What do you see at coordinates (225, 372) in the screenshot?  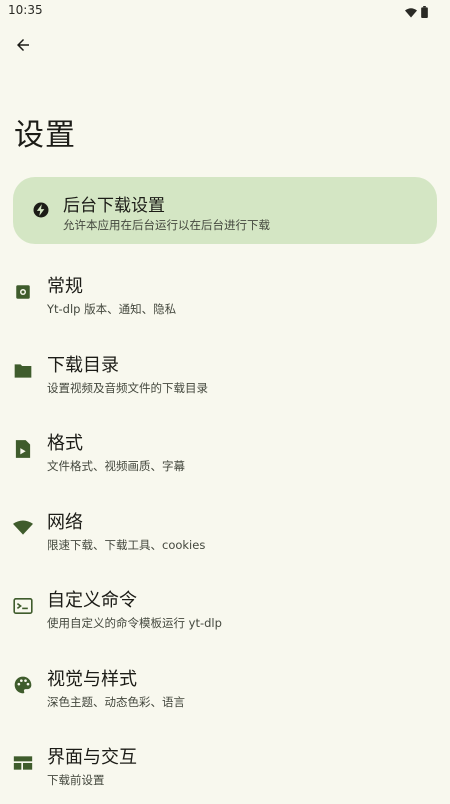 I see `settings-item-download-directory: 下载目录 设置视频及音频文件的下载目录` at bounding box center [225, 372].